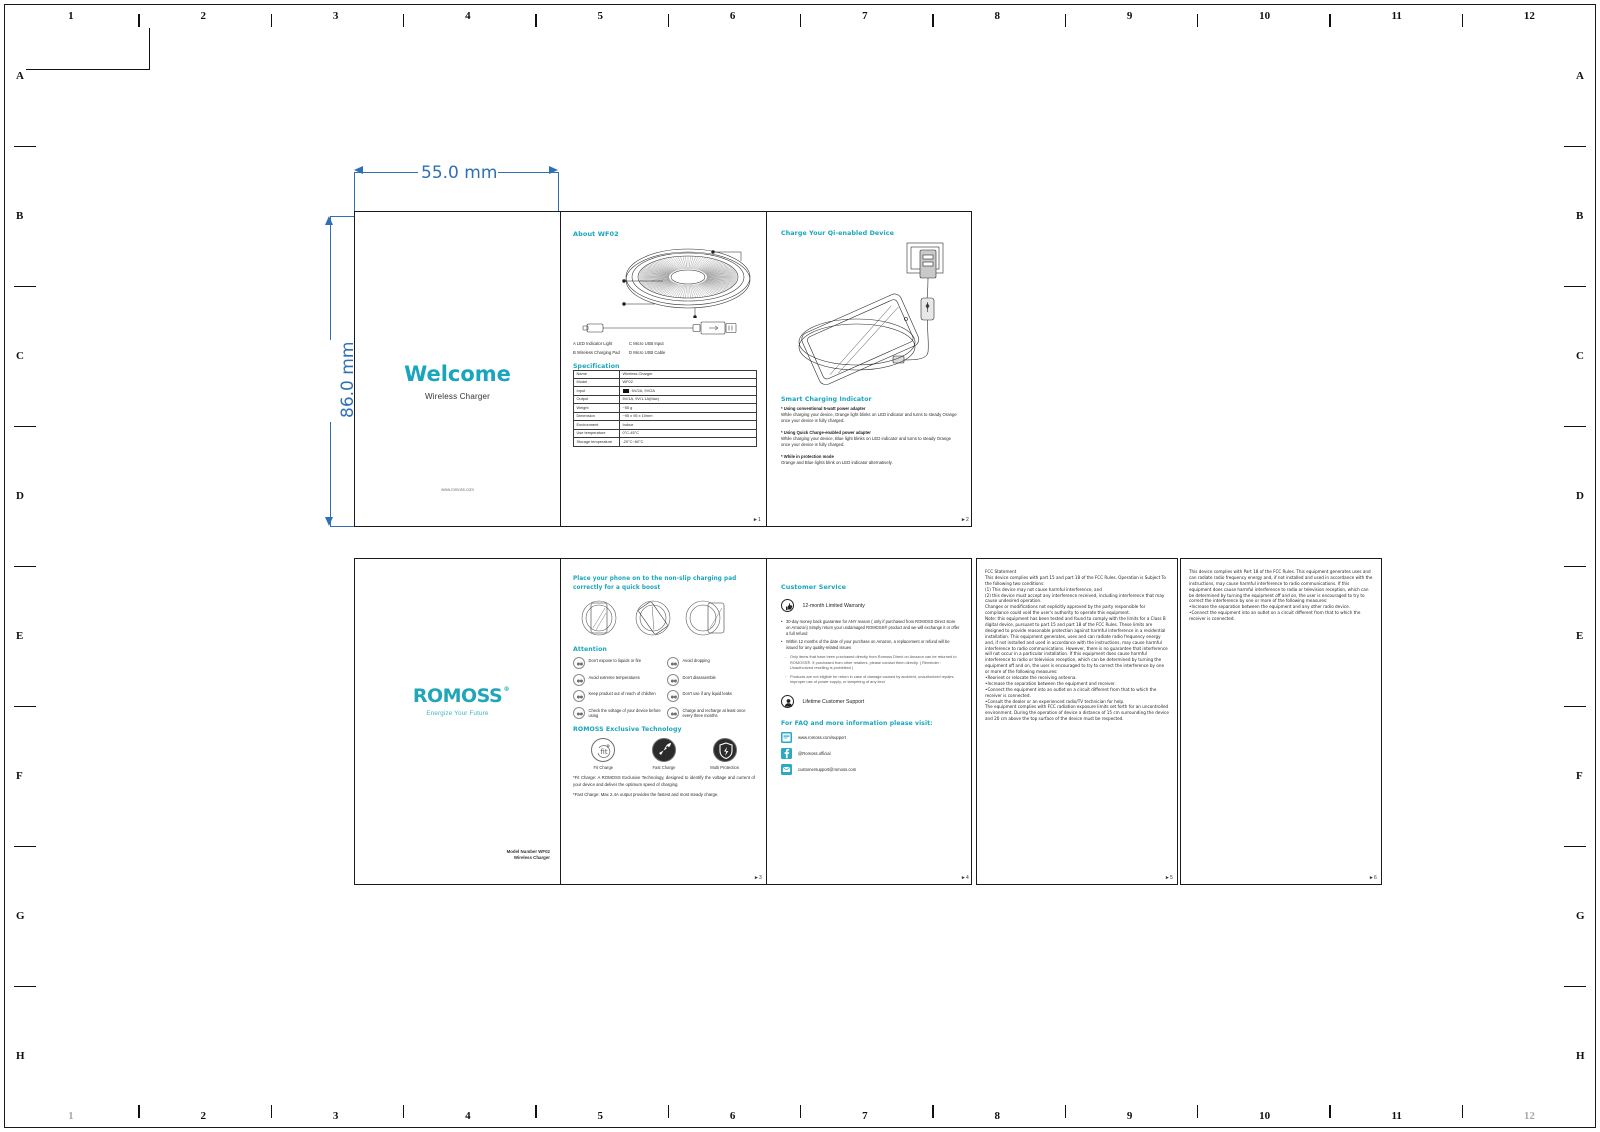 Image resolution: width=1600 pixels, height=1132 pixels. I want to click on attention-item: Avoid extreme temperatures, so click(617, 679).